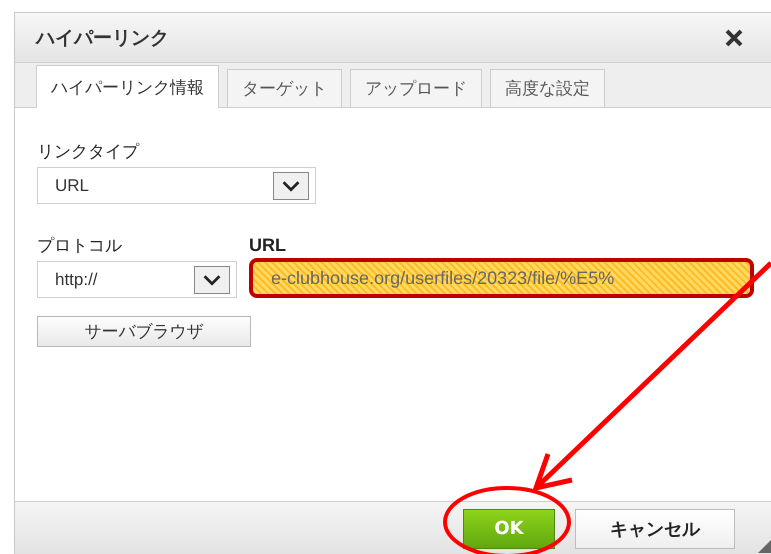 The height and width of the screenshot is (554, 771). Describe the element at coordinates (416, 88) in the screenshot. I see `tab: アップロード` at that location.